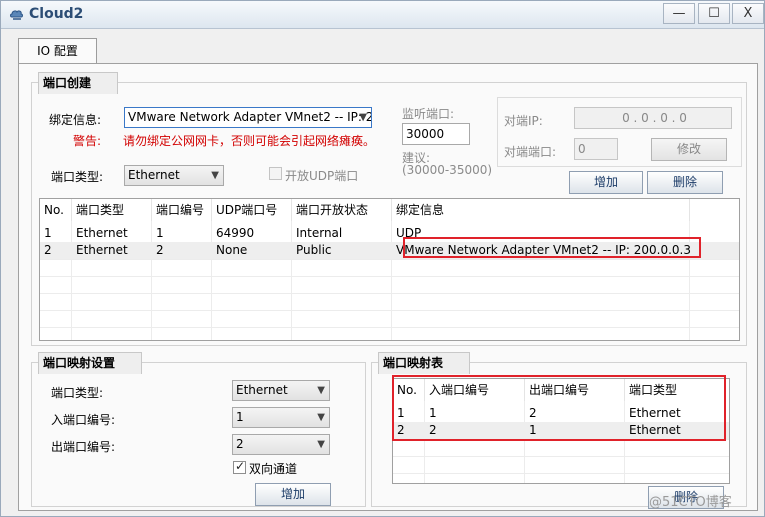 The width and height of the screenshot is (765, 517). What do you see at coordinates (90, 363) in the screenshot?
I see `port-mapping-settings-title: 端口映射设置` at bounding box center [90, 363].